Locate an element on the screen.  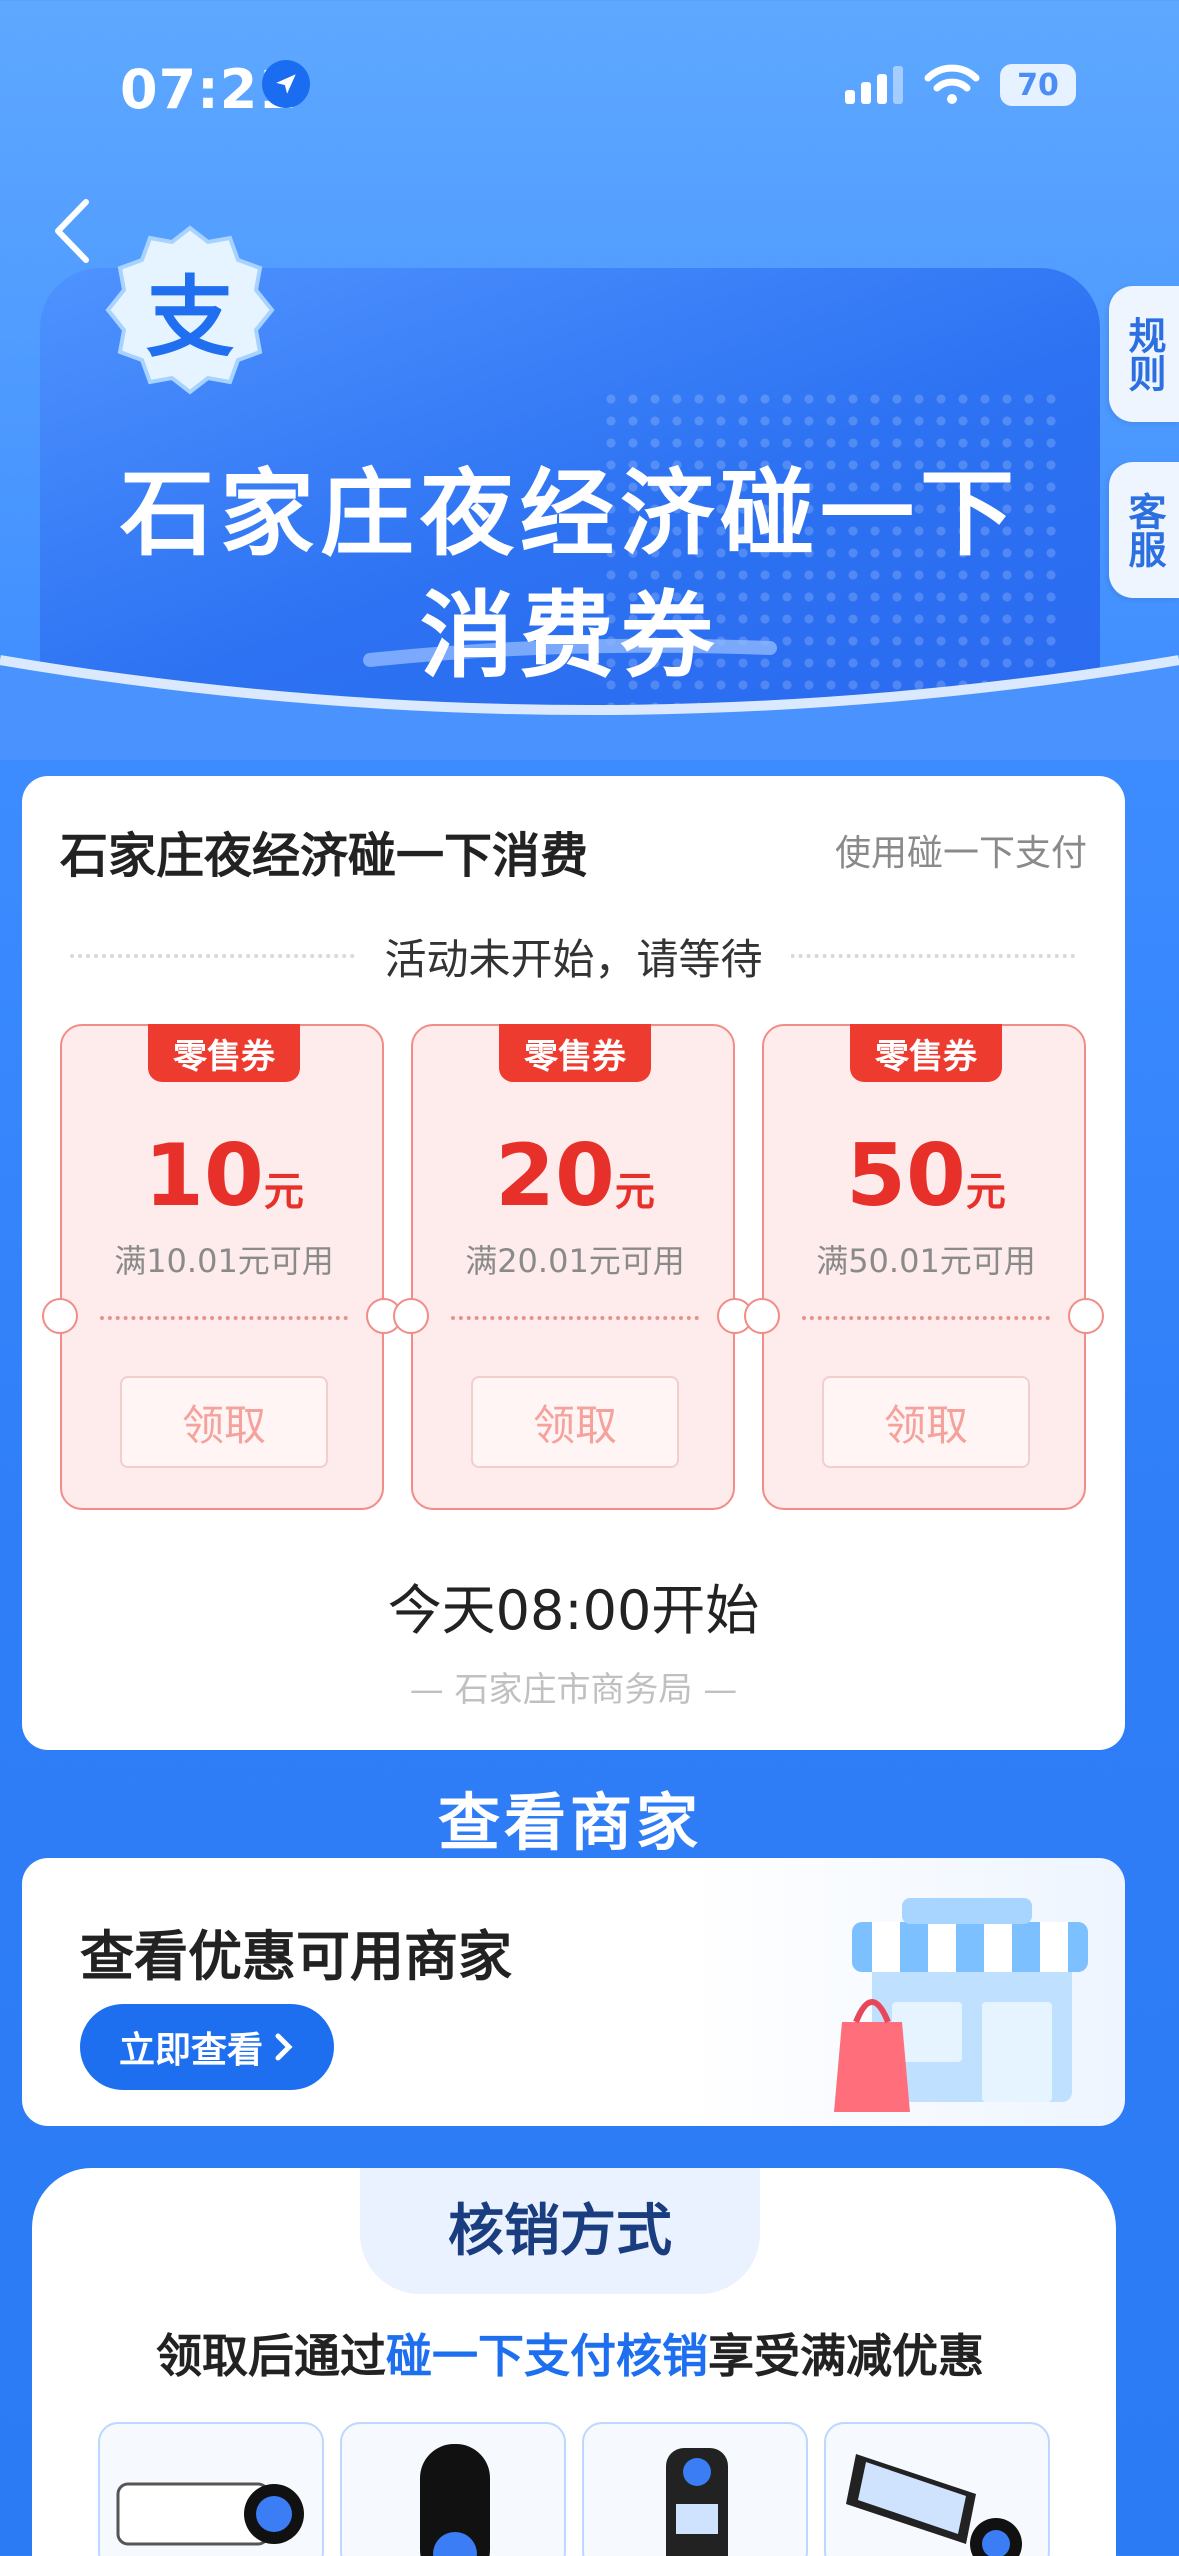
customer-service-tab-label: 客服 is located at coordinates (1144, 530).